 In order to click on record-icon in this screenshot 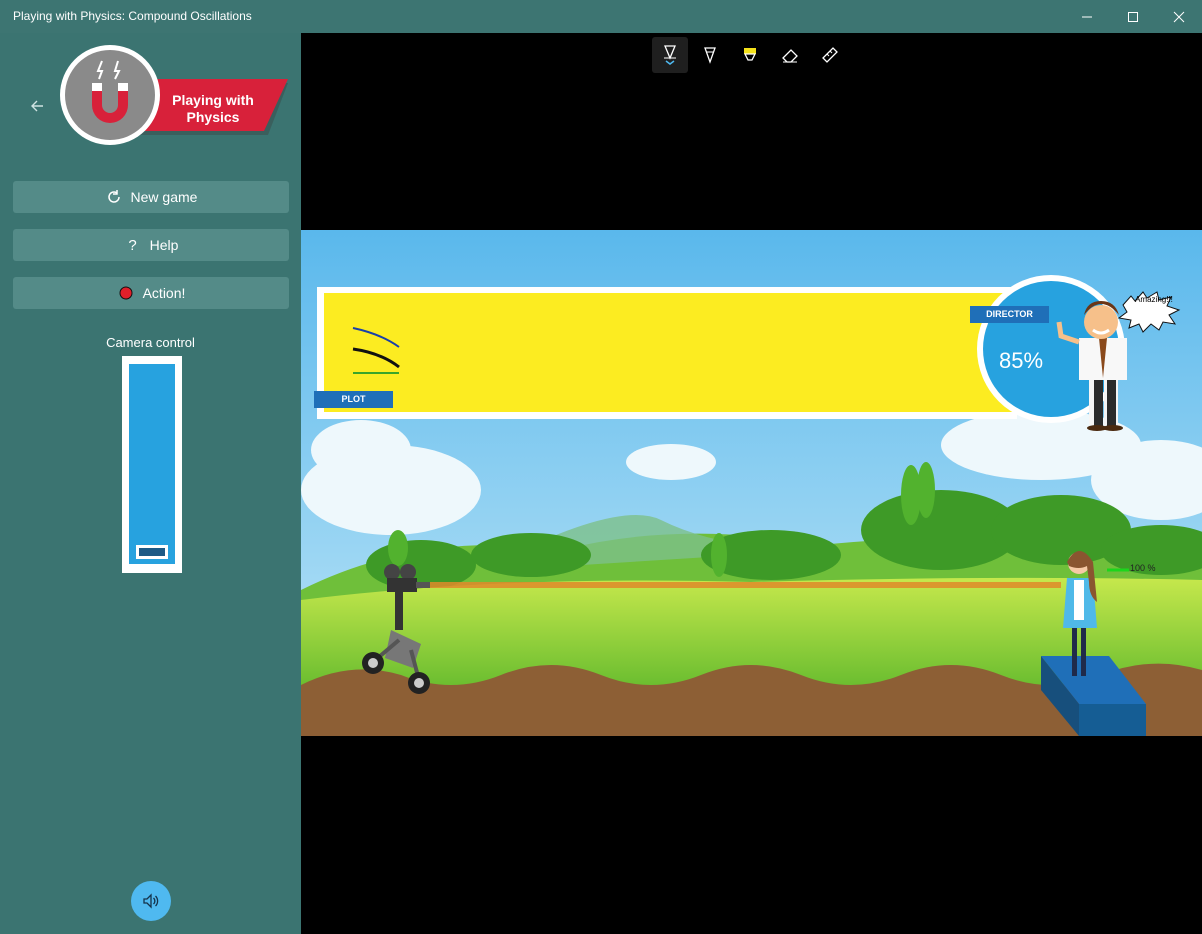, I will do `click(126, 293)`.